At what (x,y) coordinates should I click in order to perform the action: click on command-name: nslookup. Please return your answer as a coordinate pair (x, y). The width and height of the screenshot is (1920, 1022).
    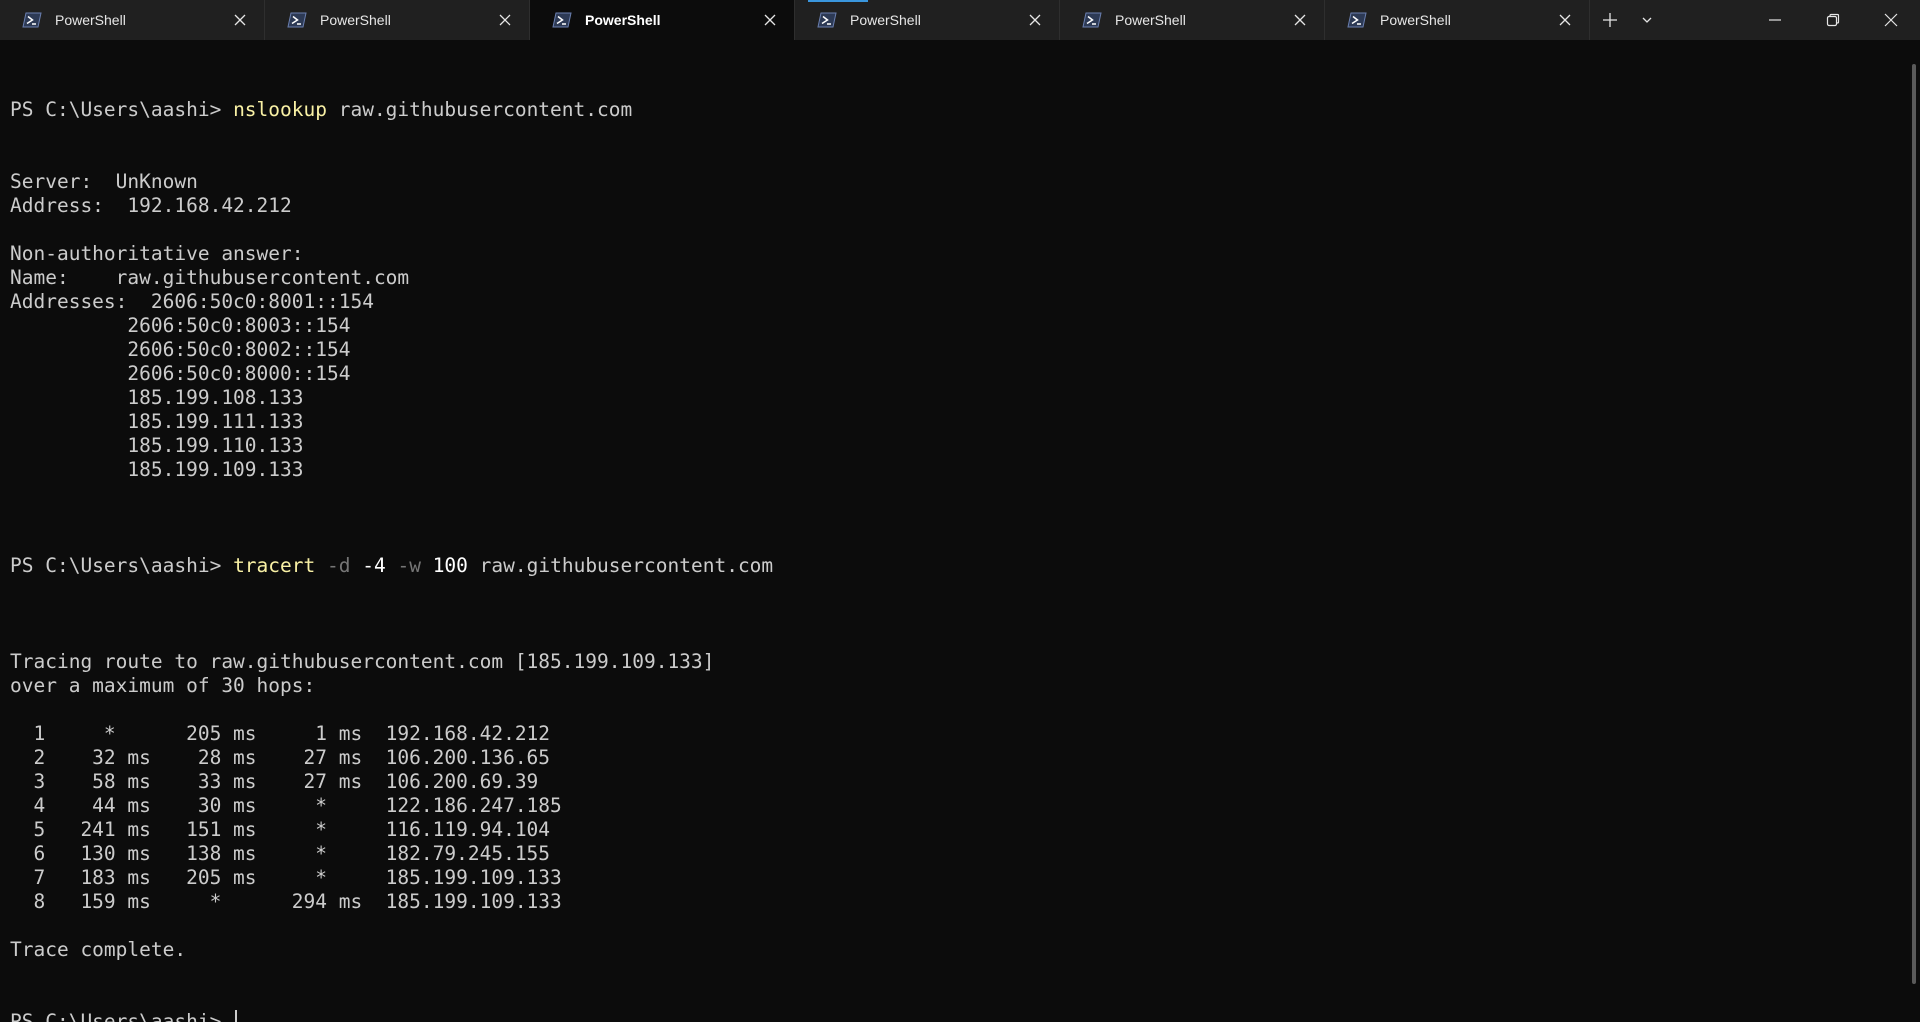
    Looking at the image, I should click on (280, 109).